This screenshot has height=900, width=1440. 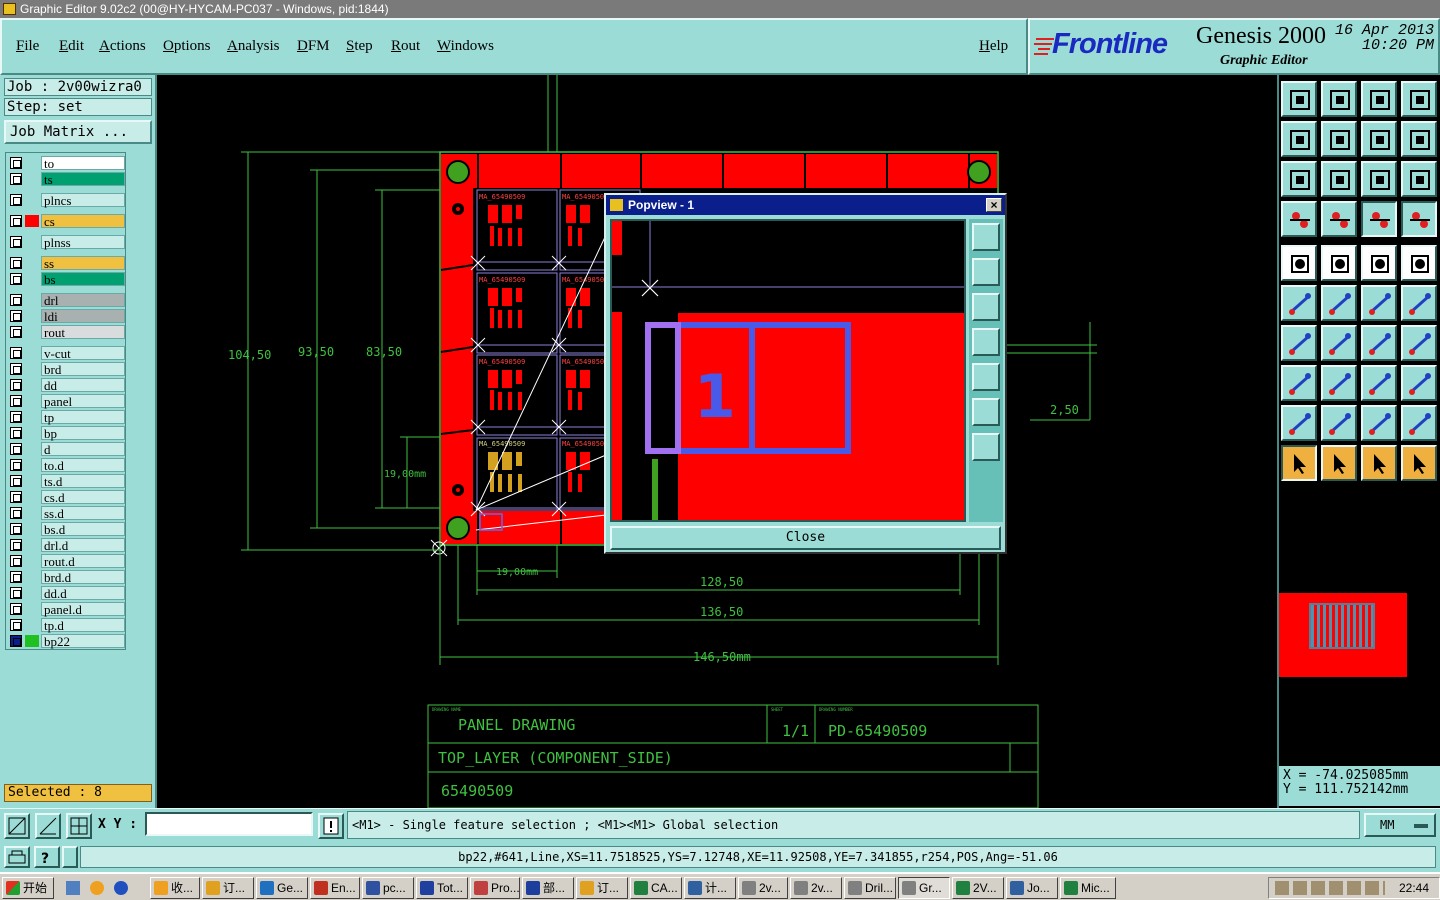 I want to click on select-pointer-button, so click(x=1299, y=463).